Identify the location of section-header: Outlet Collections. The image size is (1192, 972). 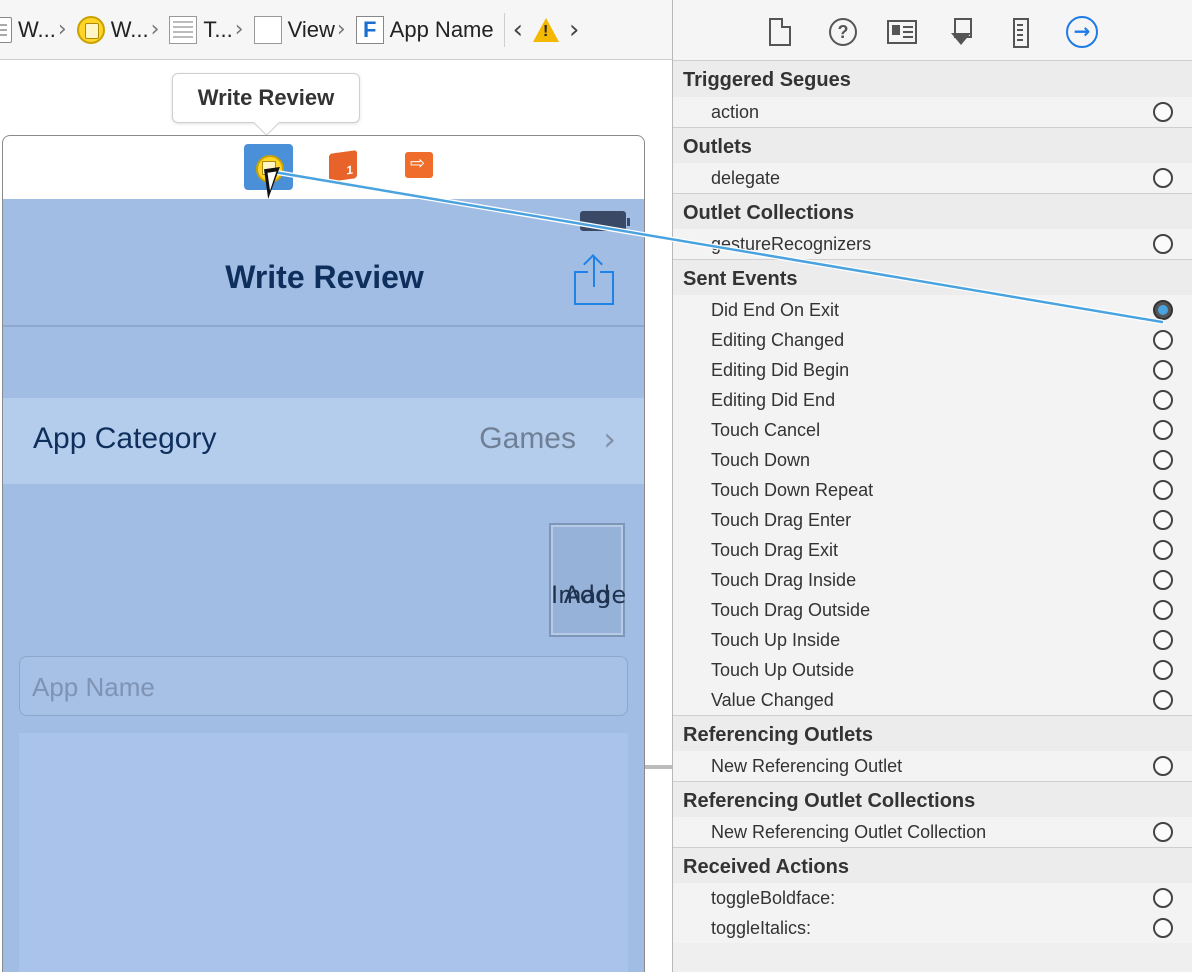
(932, 211).